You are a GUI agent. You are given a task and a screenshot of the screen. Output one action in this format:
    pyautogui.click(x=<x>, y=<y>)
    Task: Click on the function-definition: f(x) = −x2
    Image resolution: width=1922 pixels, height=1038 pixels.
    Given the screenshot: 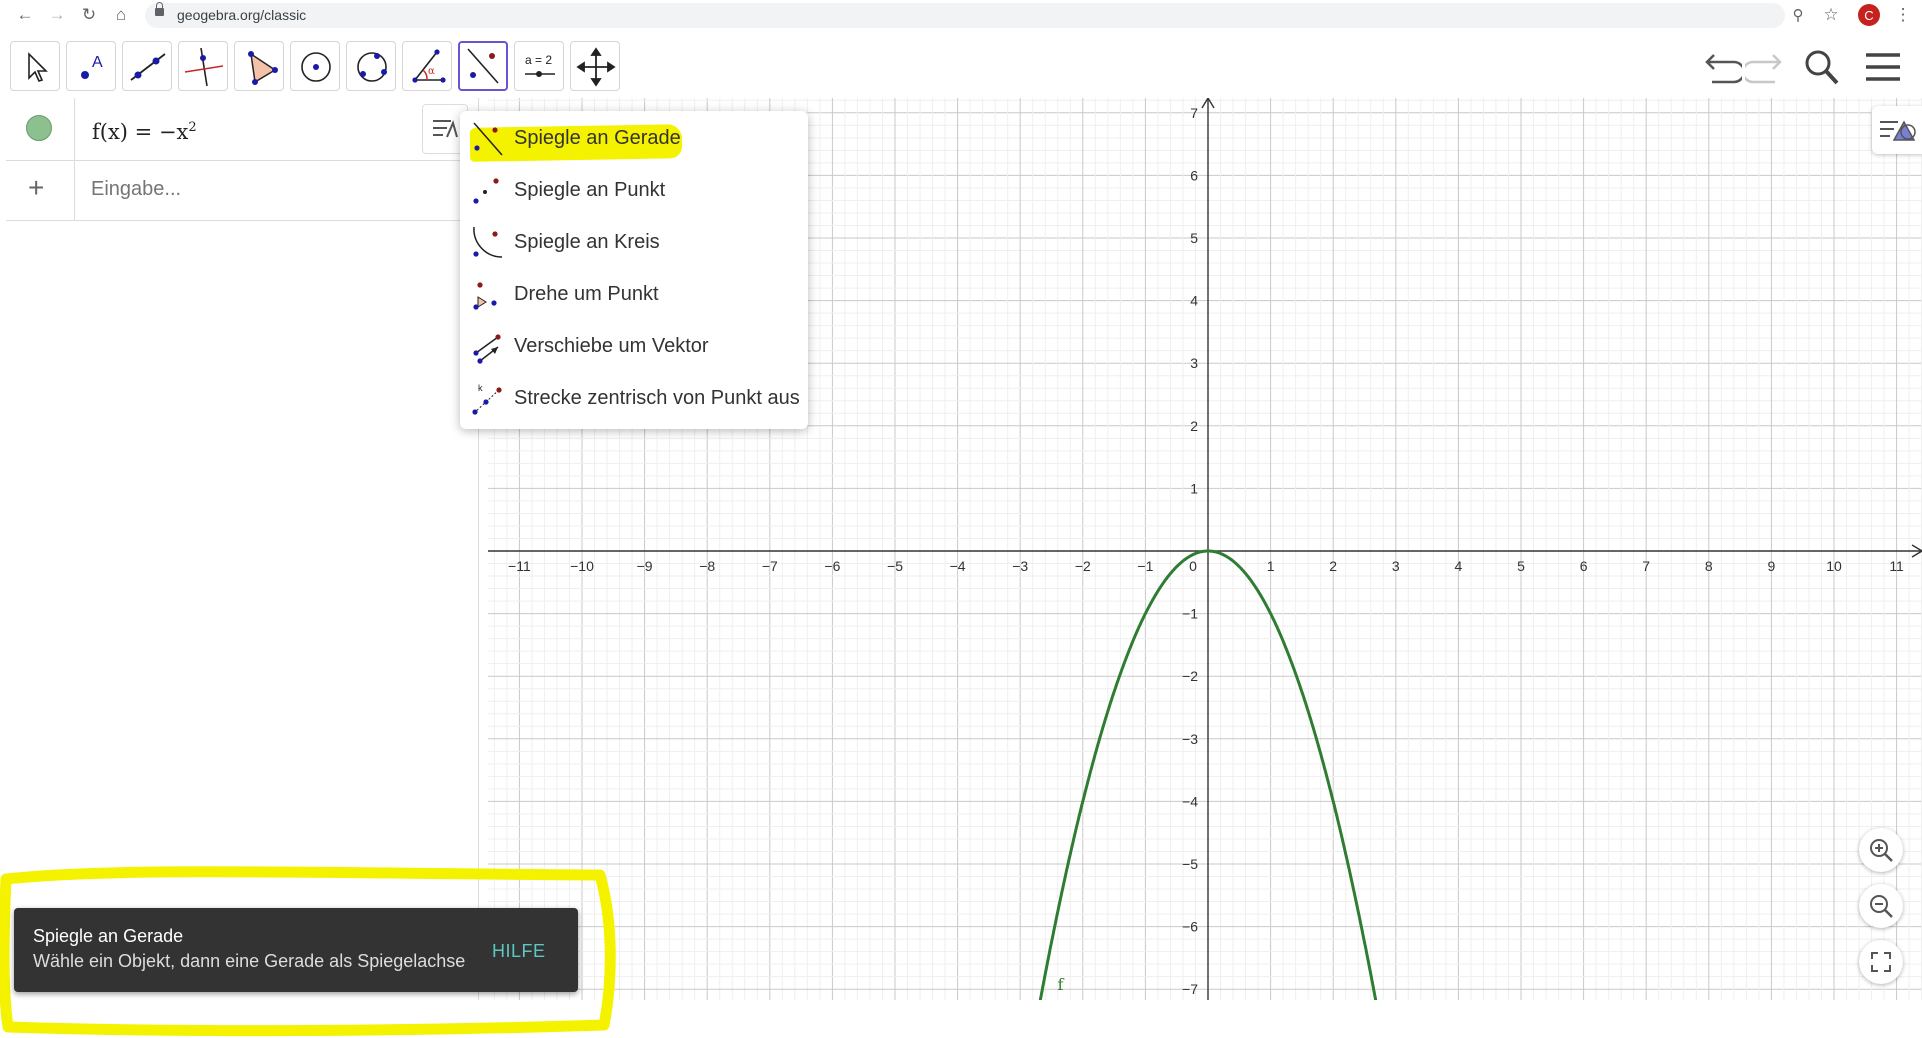 What is the action you would take?
    pyautogui.click(x=144, y=132)
    